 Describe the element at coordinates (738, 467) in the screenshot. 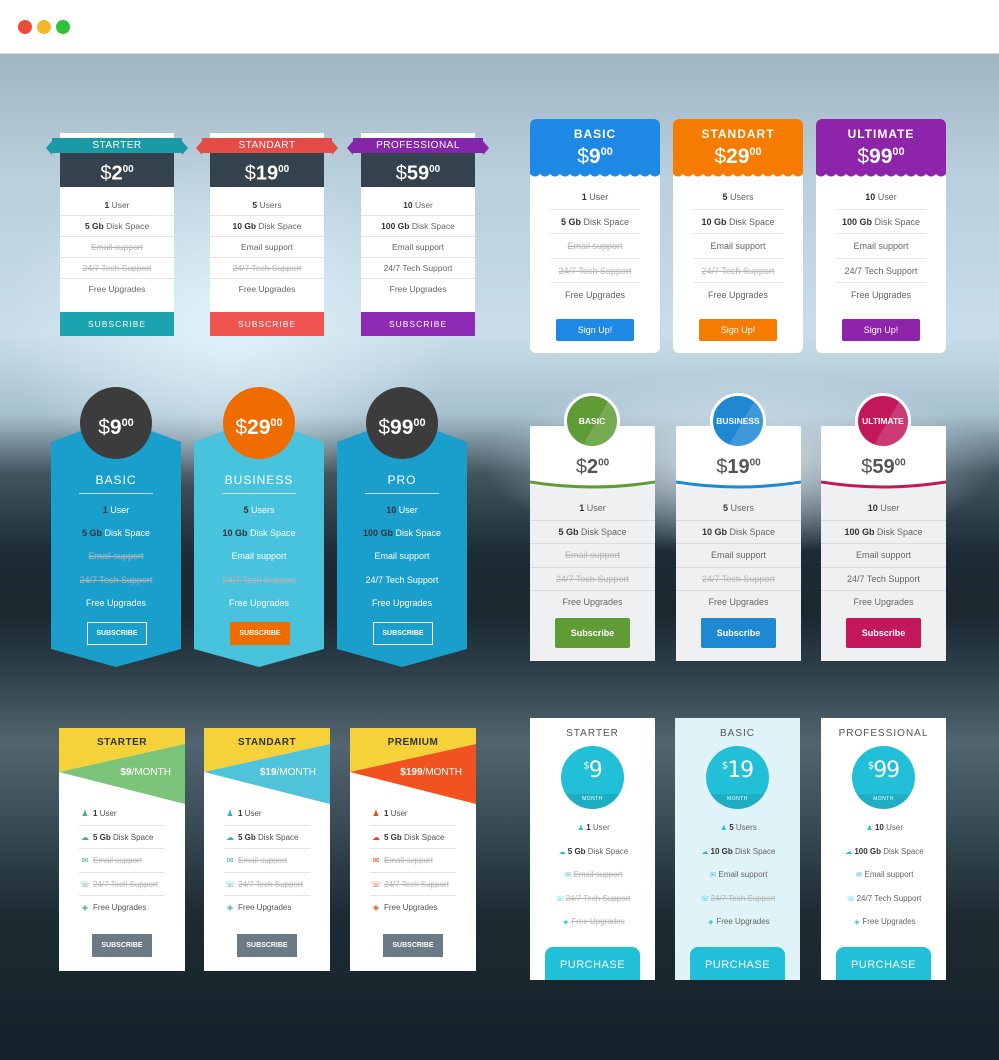

I see `plan-price: $1900` at that location.